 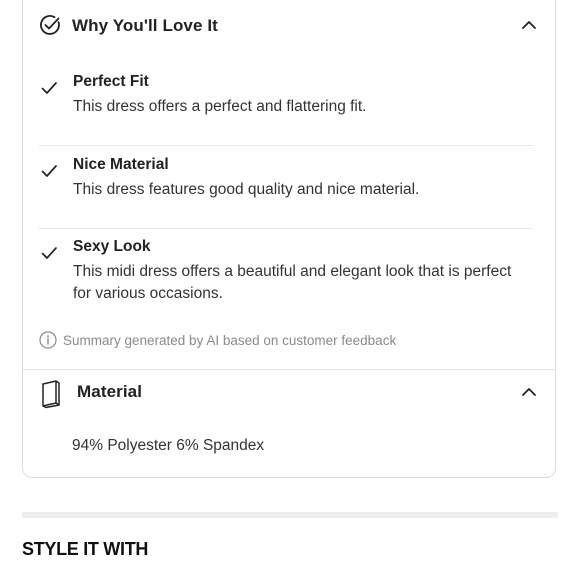 What do you see at coordinates (145, 25) in the screenshot?
I see `why-love-it-title: Why You'll Love It` at bounding box center [145, 25].